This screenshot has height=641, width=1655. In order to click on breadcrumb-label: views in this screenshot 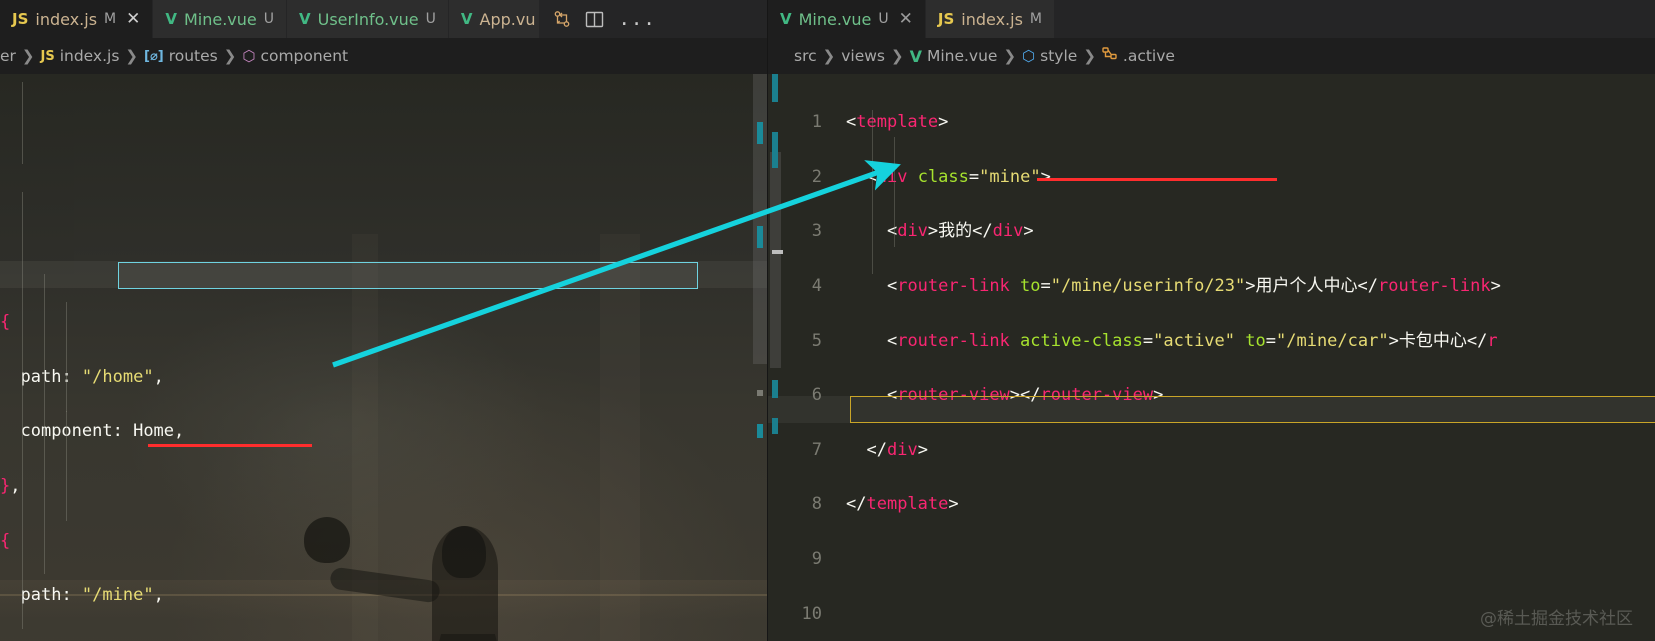, I will do `click(863, 56)`.